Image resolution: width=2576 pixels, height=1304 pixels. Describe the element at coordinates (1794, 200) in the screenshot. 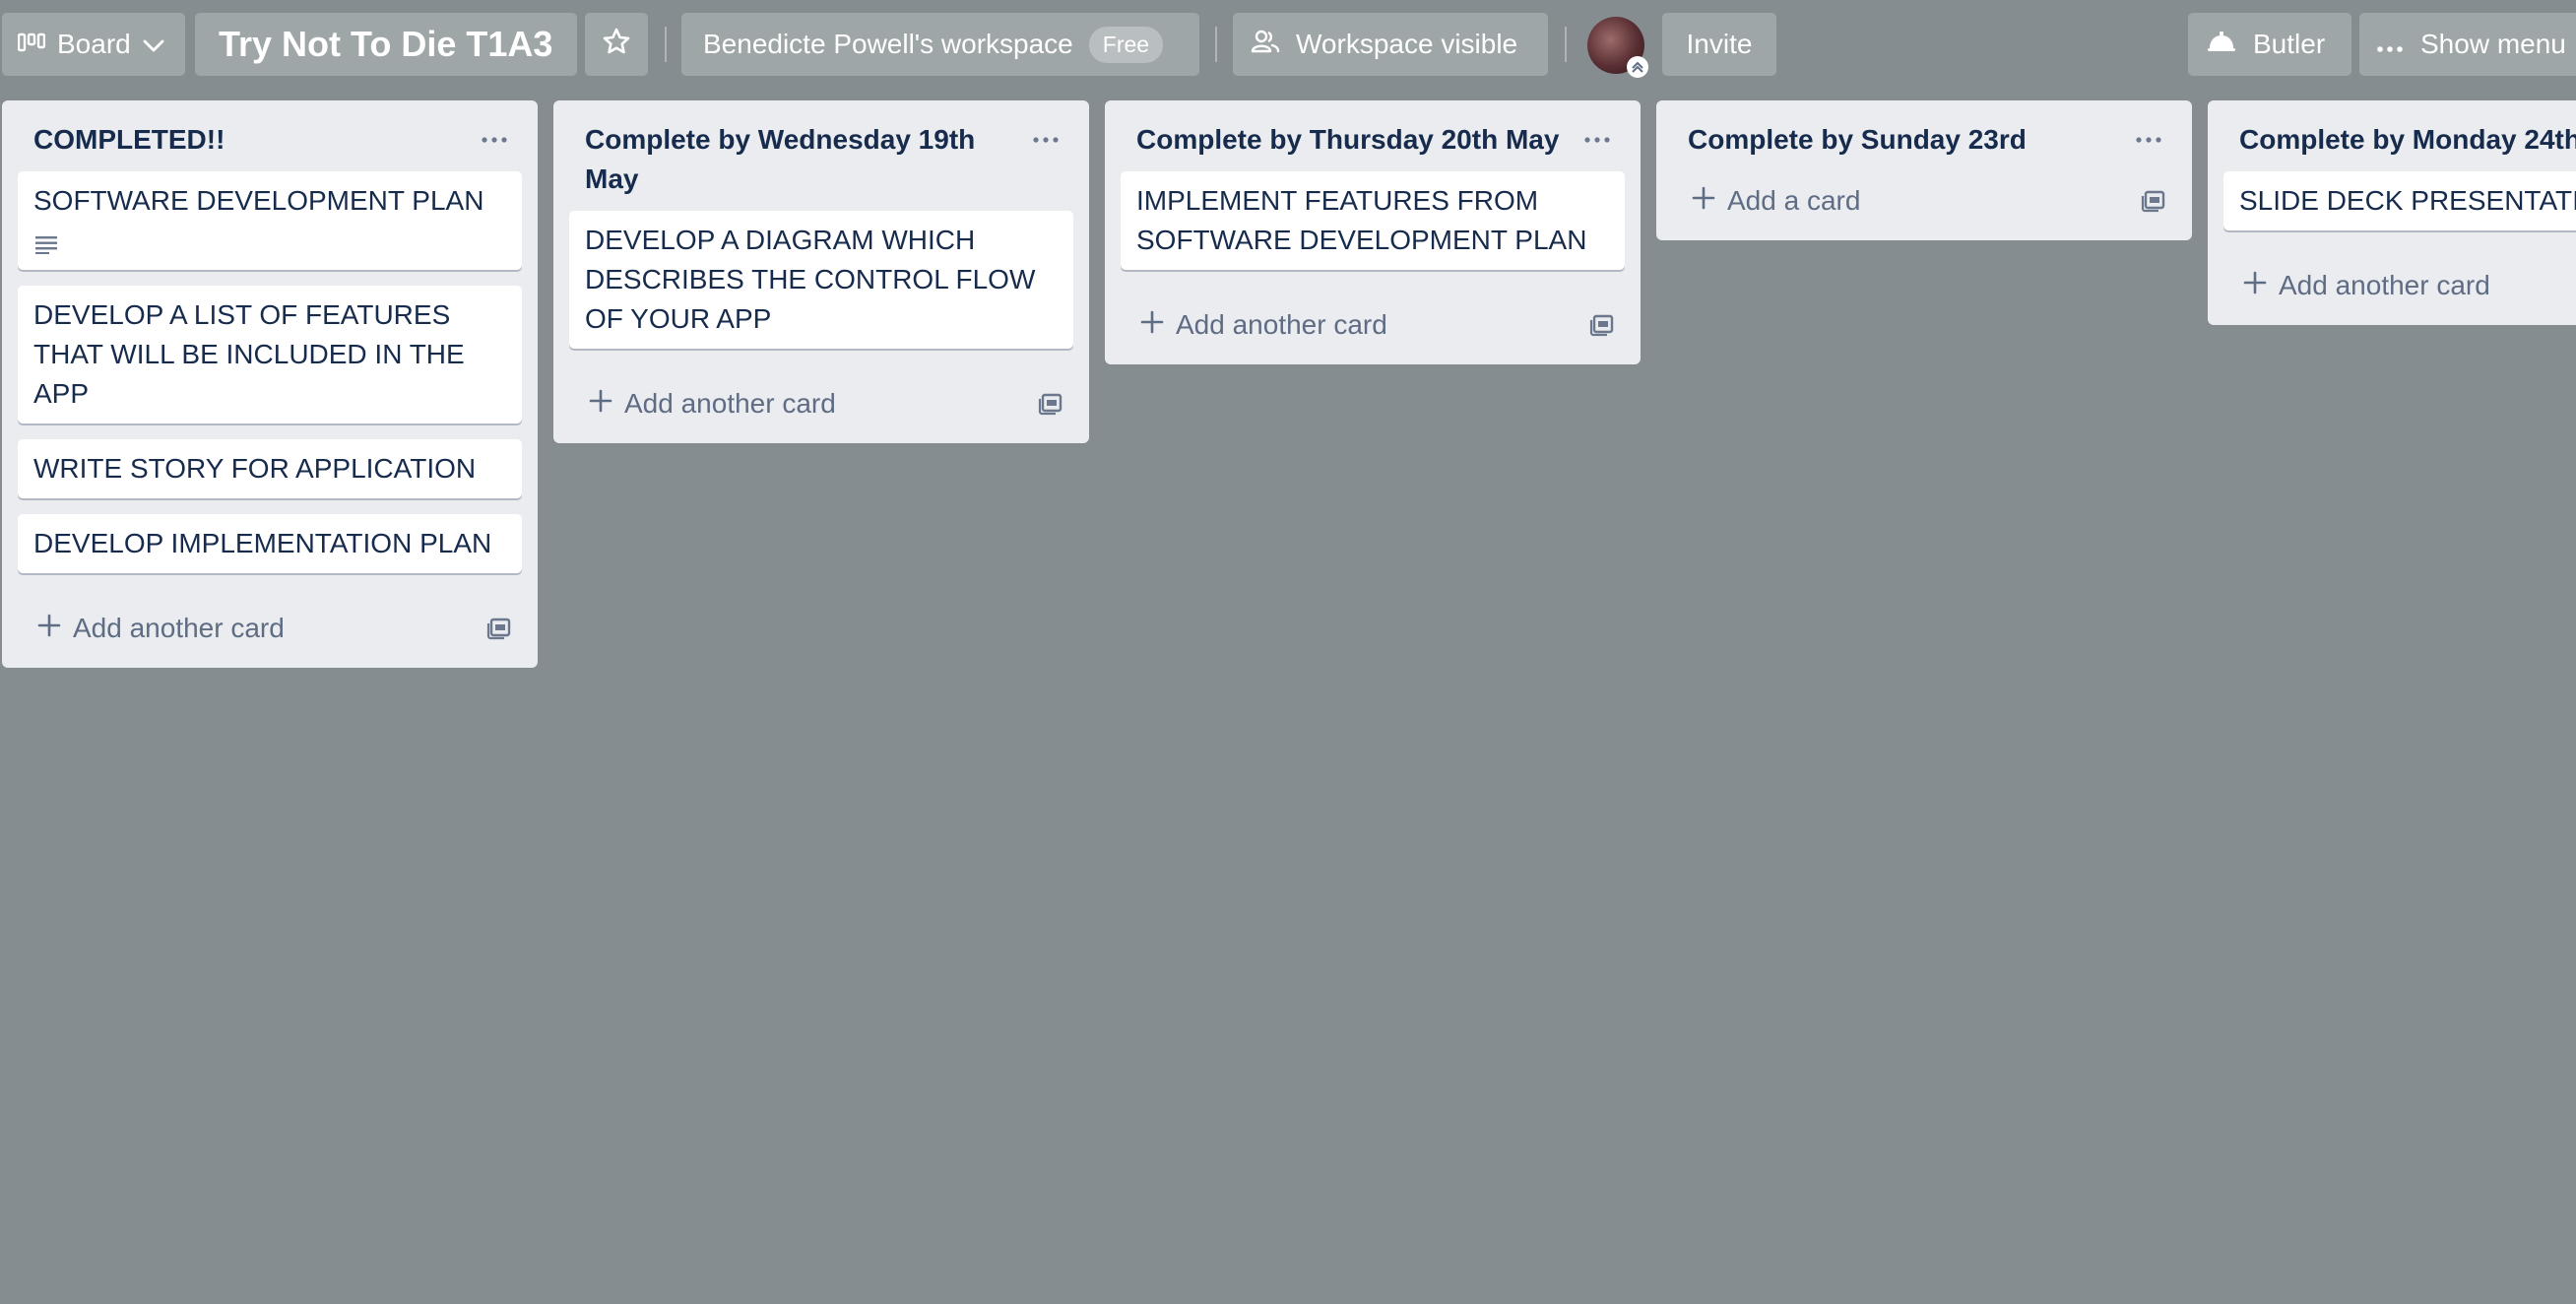

I see `add-card-label: Add a card` at that location.